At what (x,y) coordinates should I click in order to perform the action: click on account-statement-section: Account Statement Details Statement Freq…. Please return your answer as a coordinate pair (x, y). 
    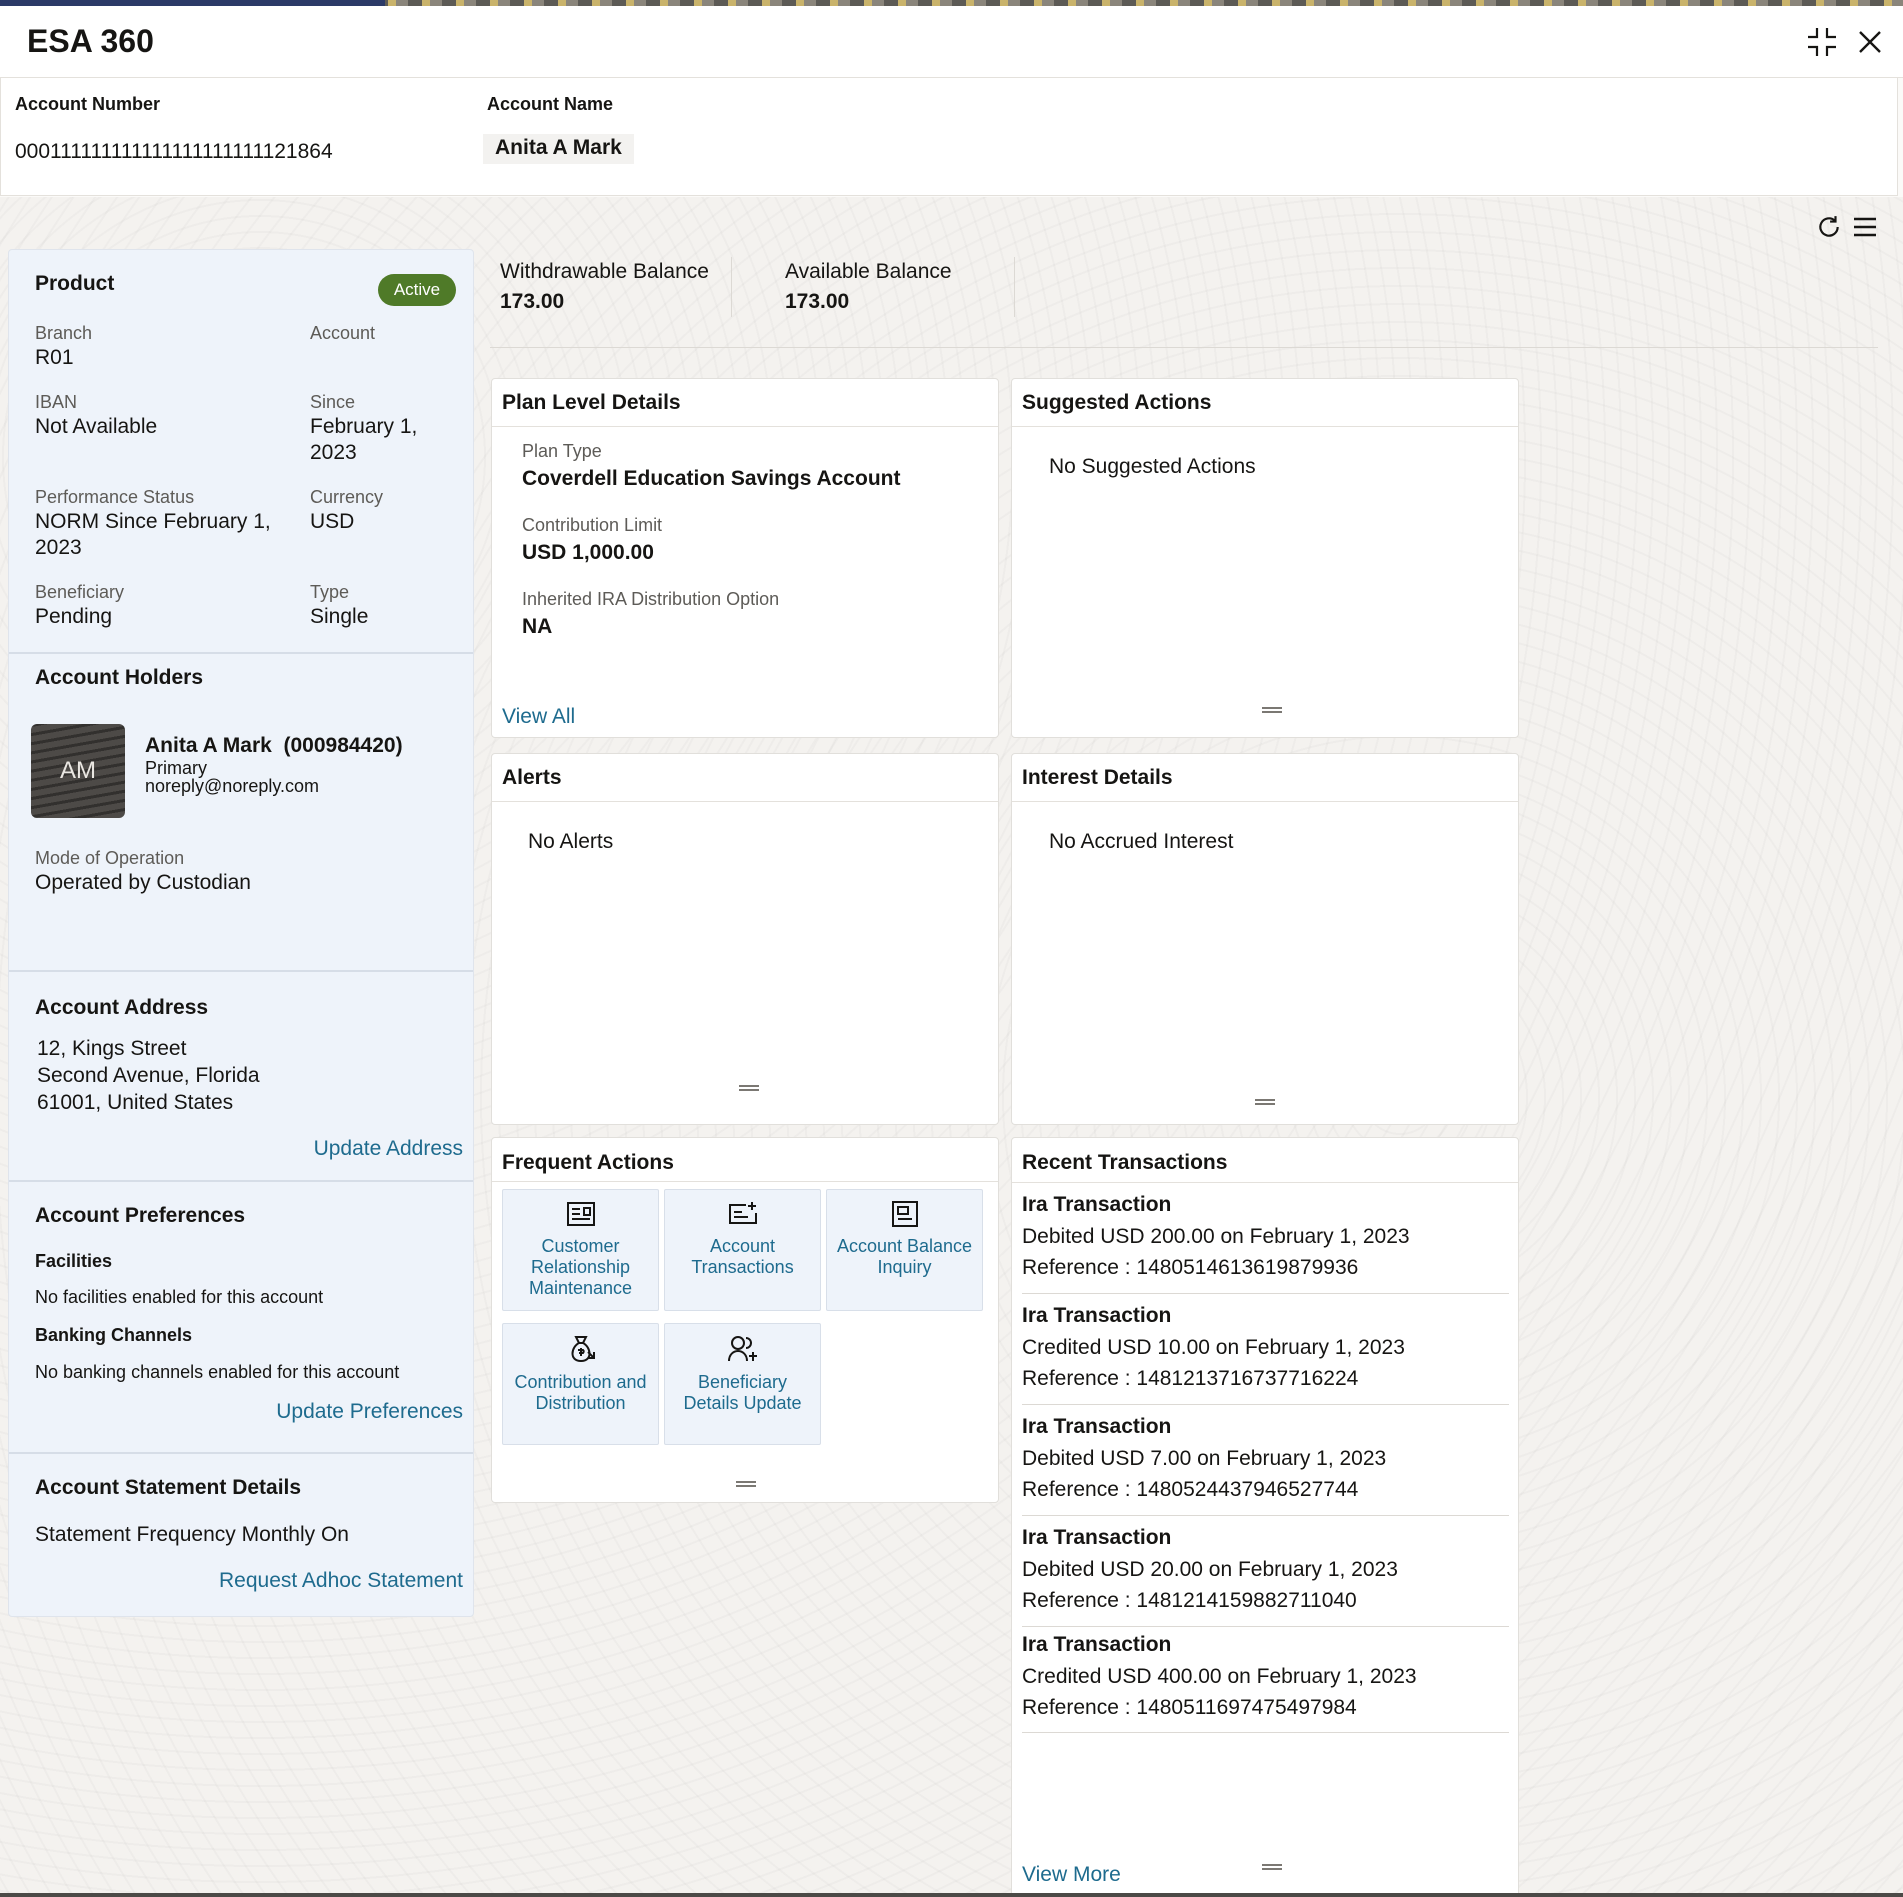
    Looking at the image, I should click on (241, 1534).